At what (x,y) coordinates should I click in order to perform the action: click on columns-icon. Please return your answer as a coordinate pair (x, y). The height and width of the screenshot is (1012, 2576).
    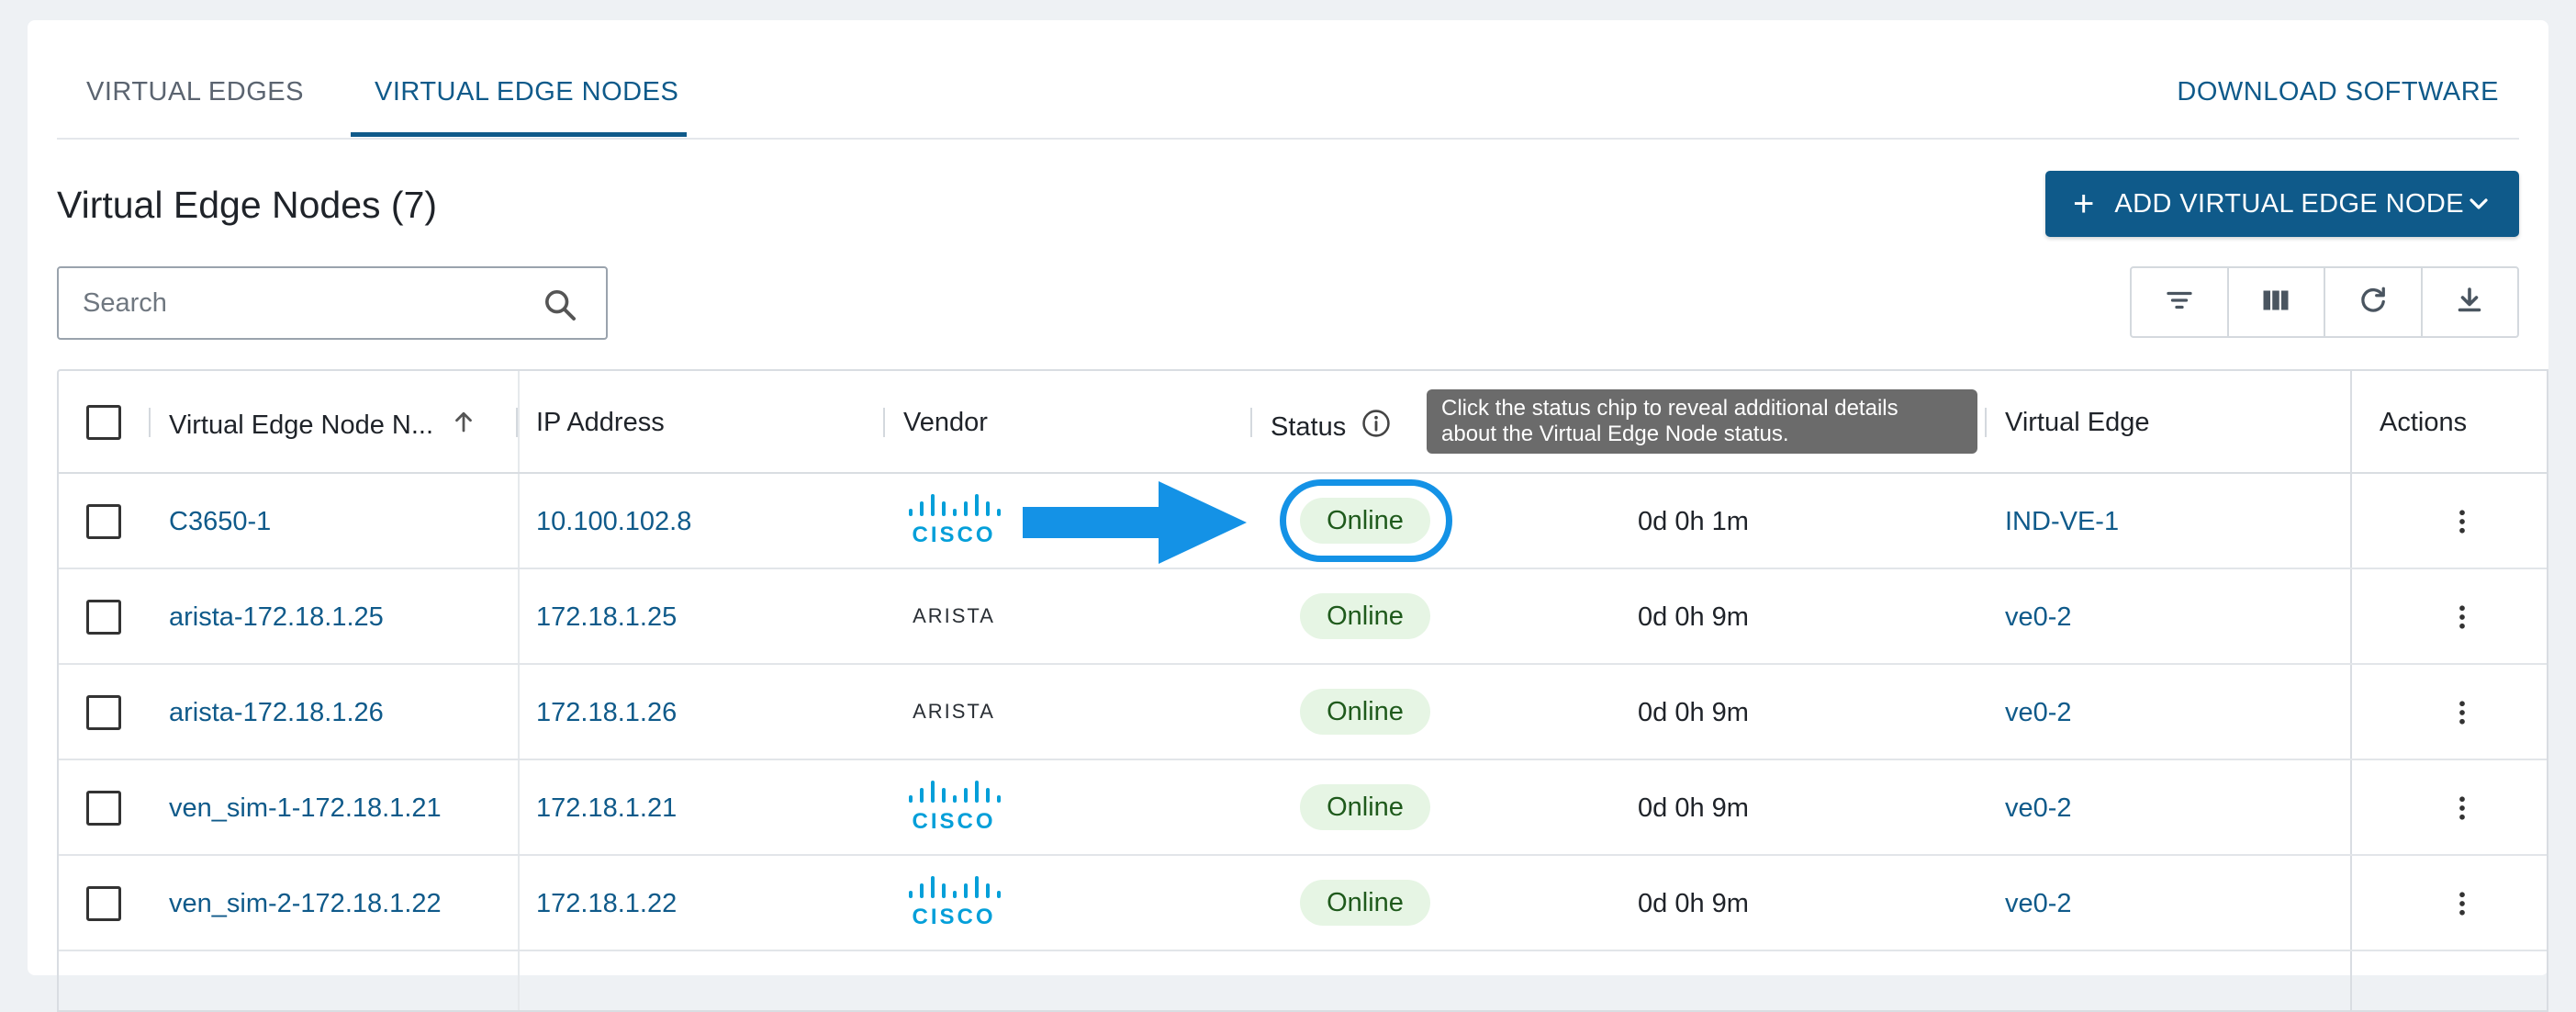
    Looking at the image, I should click on (2275, 302).